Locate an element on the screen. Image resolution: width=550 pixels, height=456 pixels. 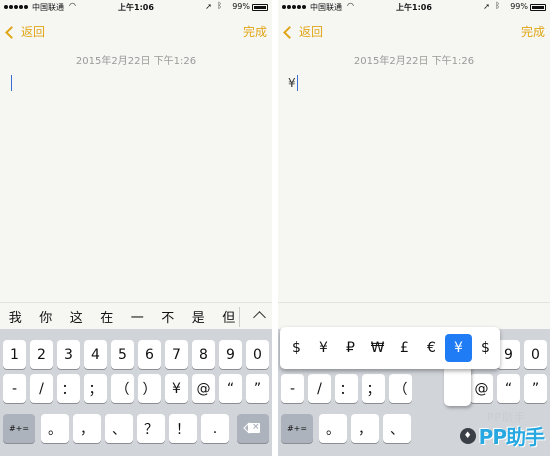
chevron-up-icon is located at coordinates (259, 317).